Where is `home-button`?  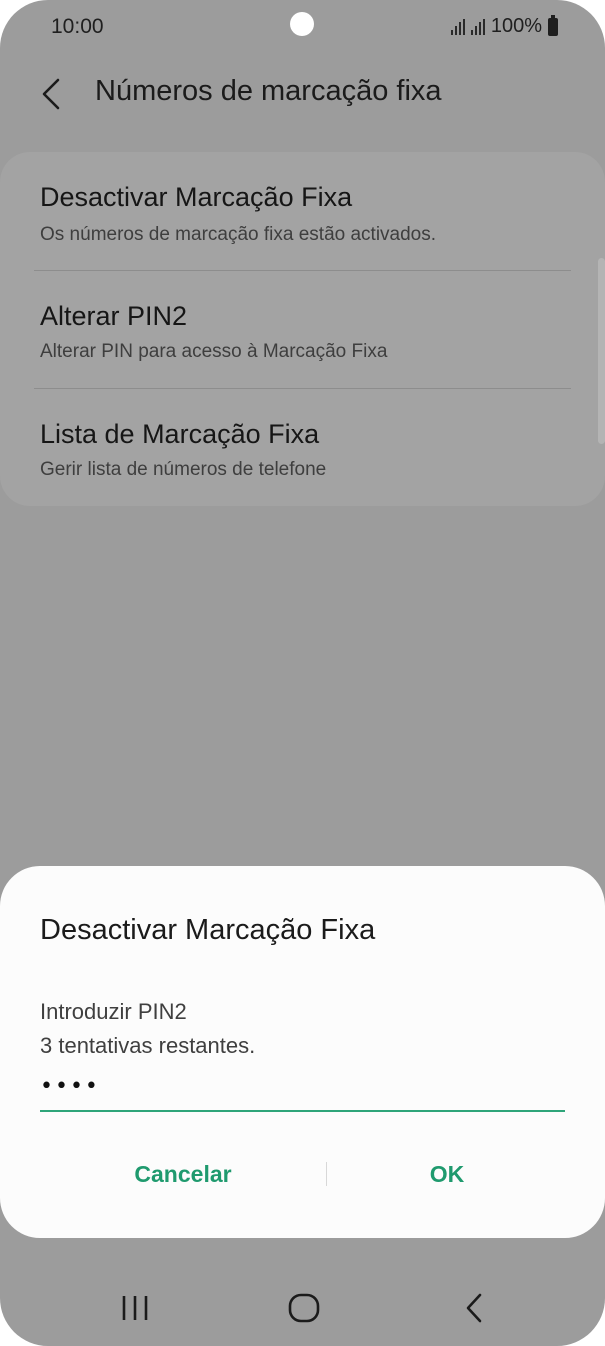 home-button is located at coordinates (304, 1308).